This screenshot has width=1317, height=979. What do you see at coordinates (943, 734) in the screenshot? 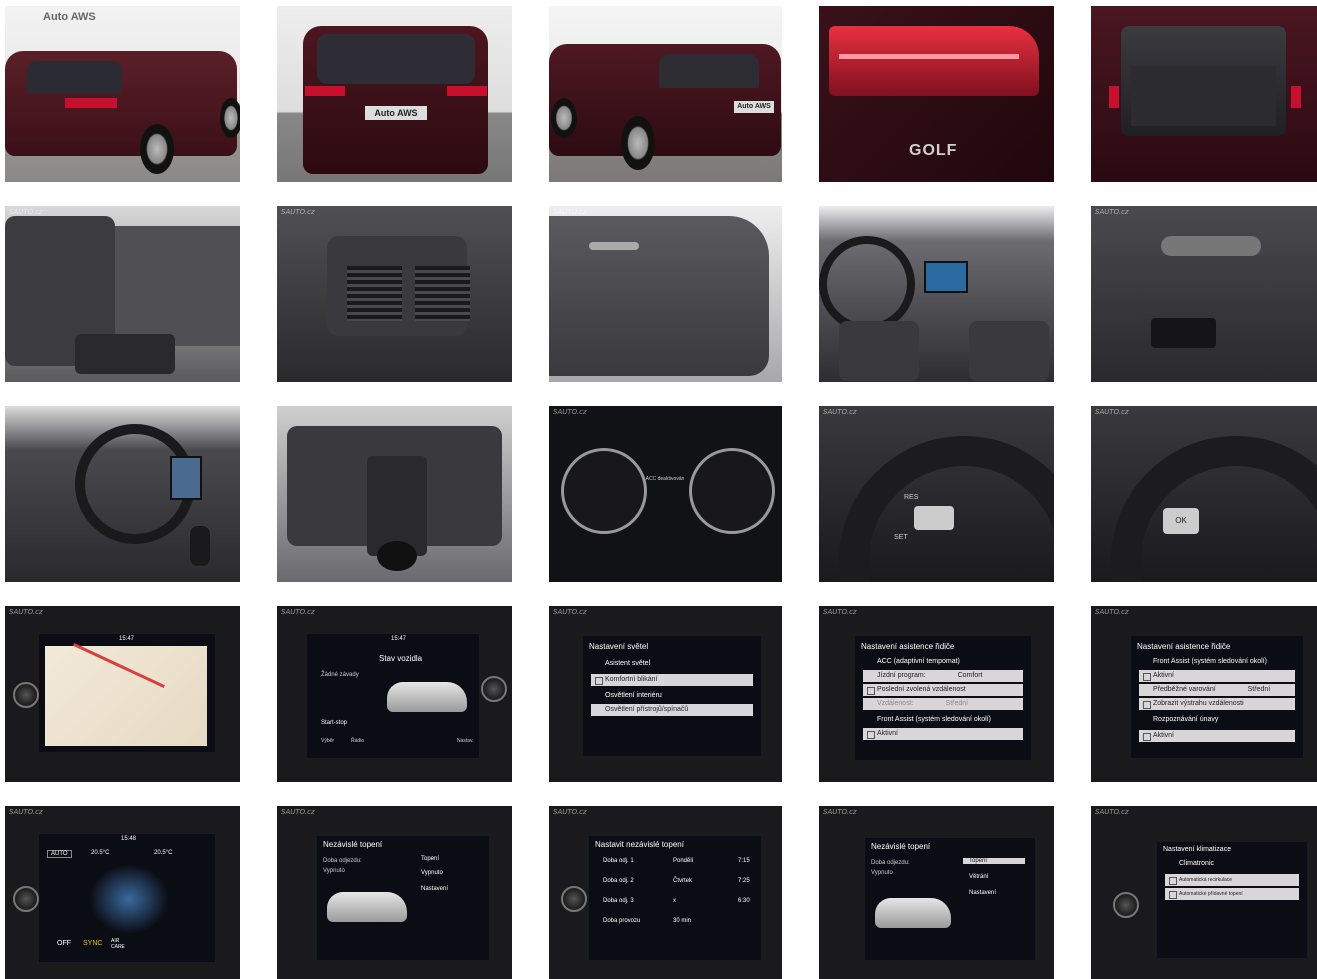
I see `menu-row-checked: Aktivní` at bounding box center [943, 734].